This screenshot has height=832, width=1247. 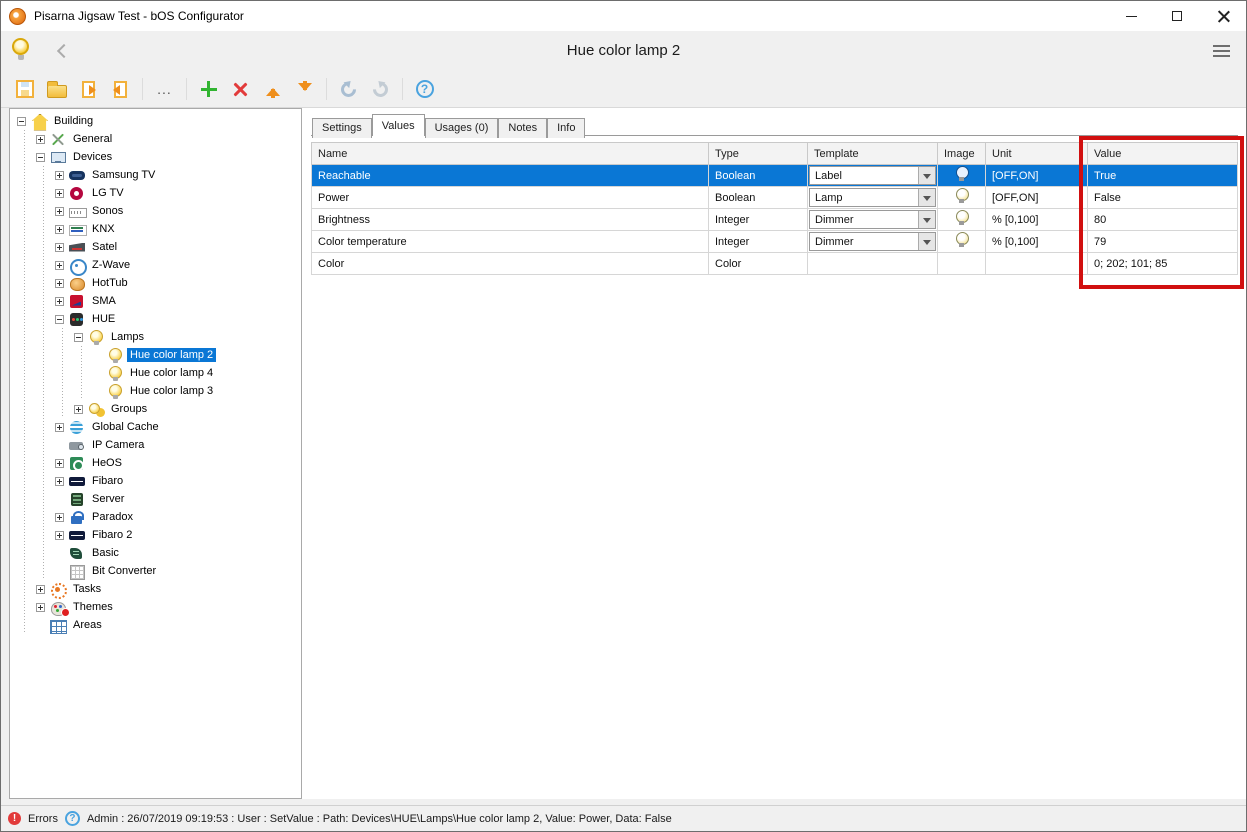 What do you see at coordinates (155, 121) in the screenshot?
I see `tree-item-building: Building` at bounding box center [155, 121].